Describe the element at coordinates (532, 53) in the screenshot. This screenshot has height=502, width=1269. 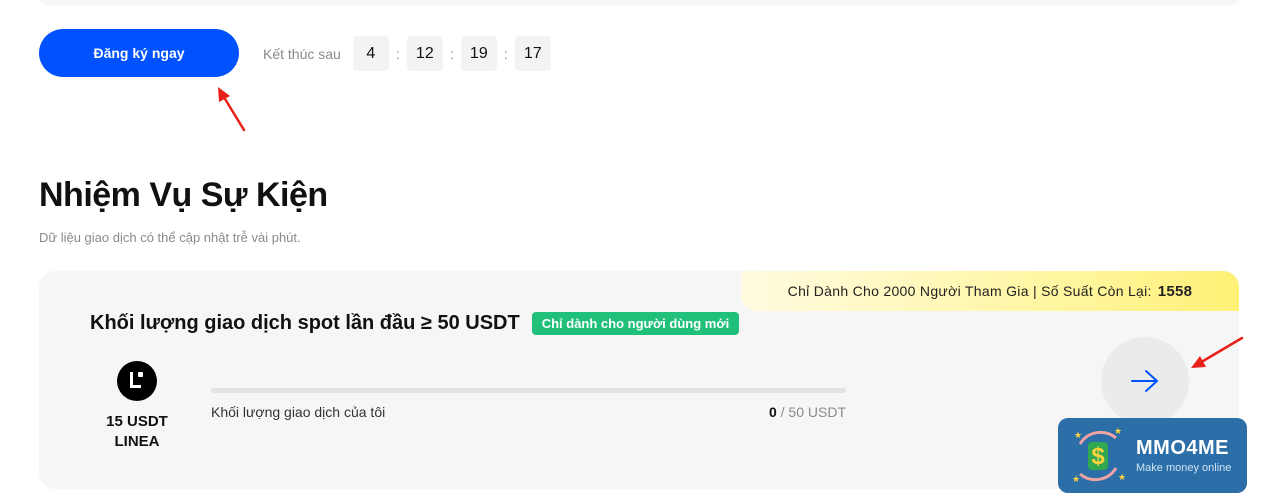
I see `countdown-seconds: 17` at that location.